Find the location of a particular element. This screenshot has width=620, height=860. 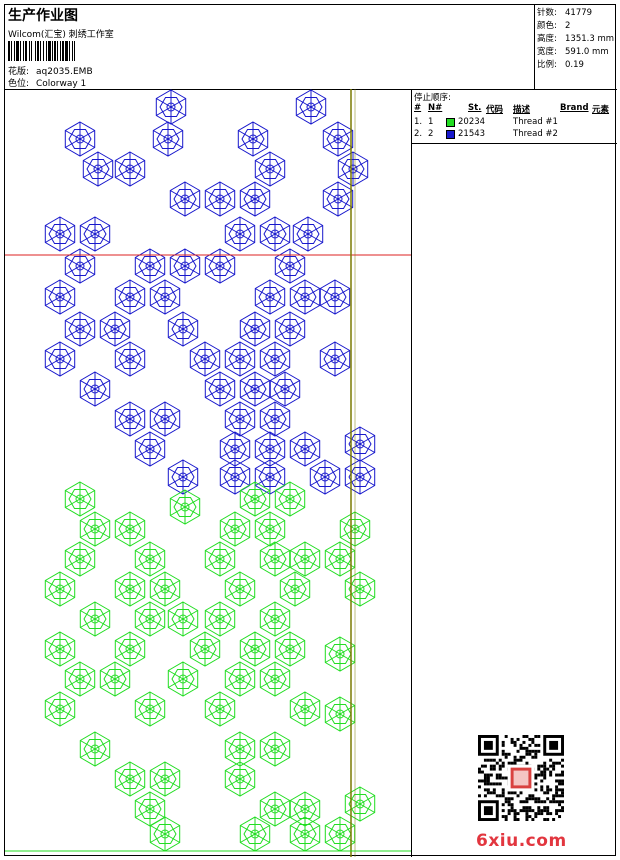

sheet-title: 生产作业图 is located at coordinates (43, 16).